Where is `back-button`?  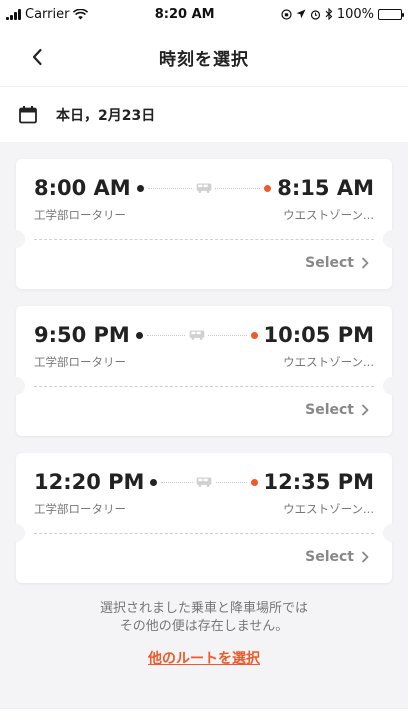 back-button is located at coordinates (37, 57).